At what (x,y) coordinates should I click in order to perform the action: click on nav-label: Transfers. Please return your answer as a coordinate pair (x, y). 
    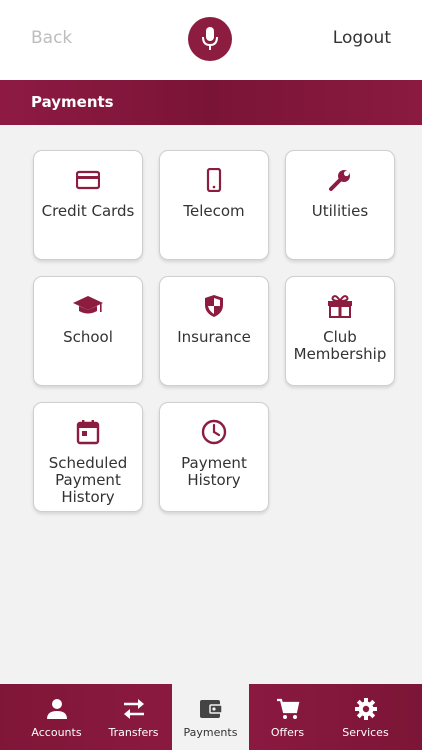
    Looking at the image, I should click on (133, 732).